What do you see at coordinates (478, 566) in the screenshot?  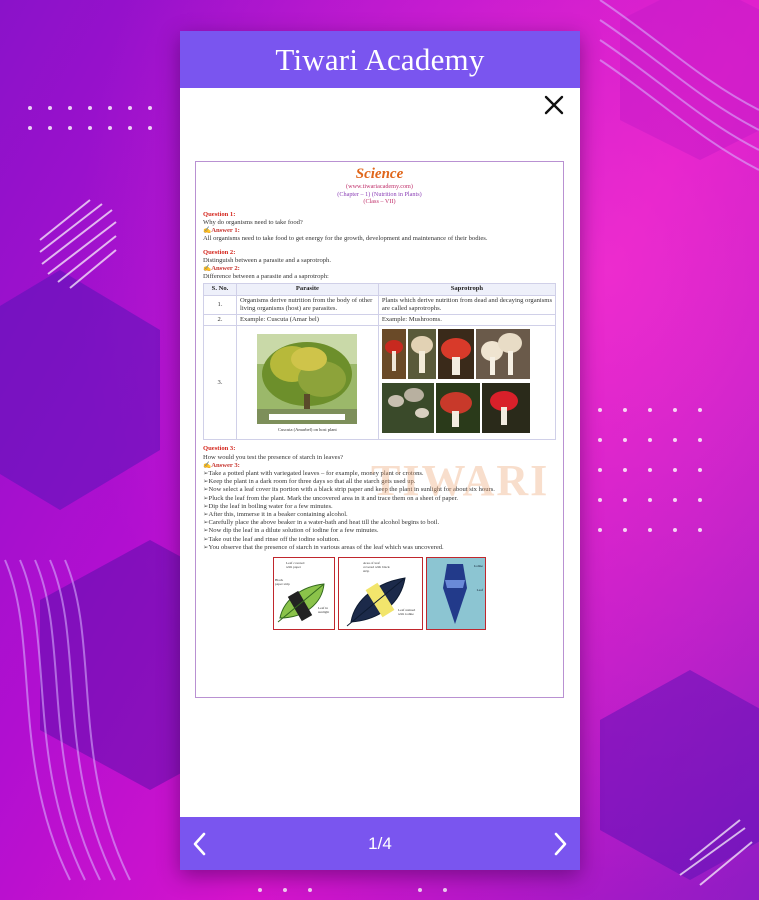 I see `diagram-3-label-1: Iodine` at bounding box center [478, 566].